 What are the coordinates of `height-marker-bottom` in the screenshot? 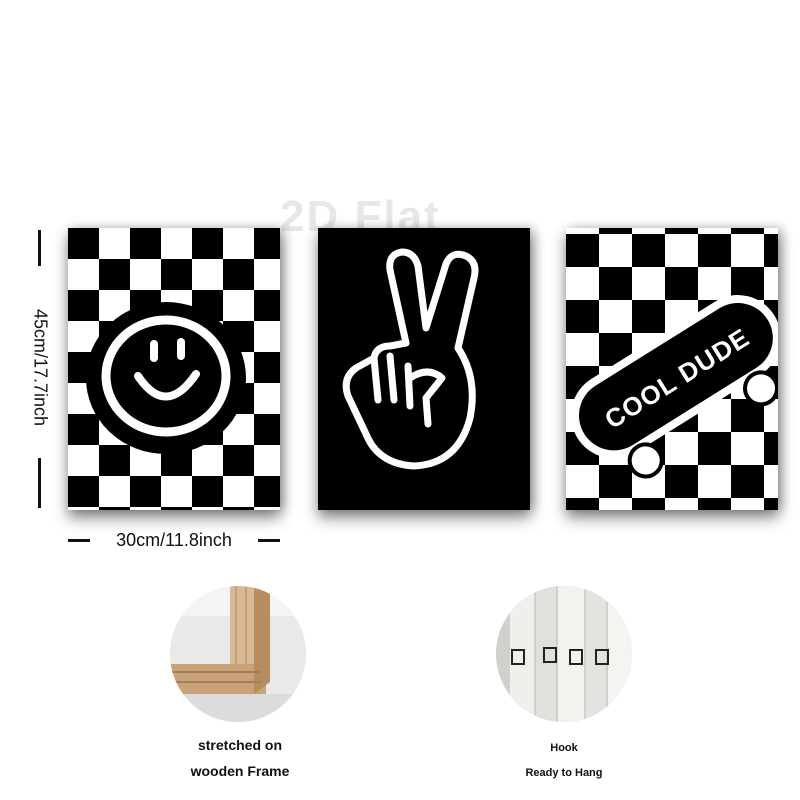 It's located at (39, 483).